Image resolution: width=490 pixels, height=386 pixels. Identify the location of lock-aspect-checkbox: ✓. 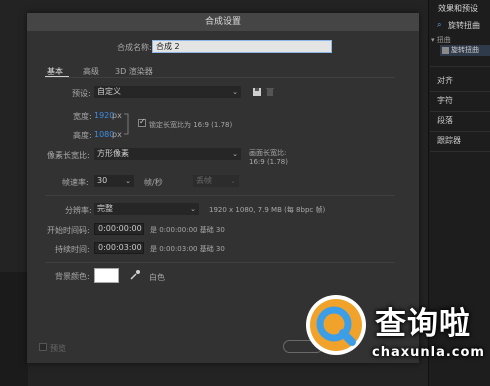
(142, 122).